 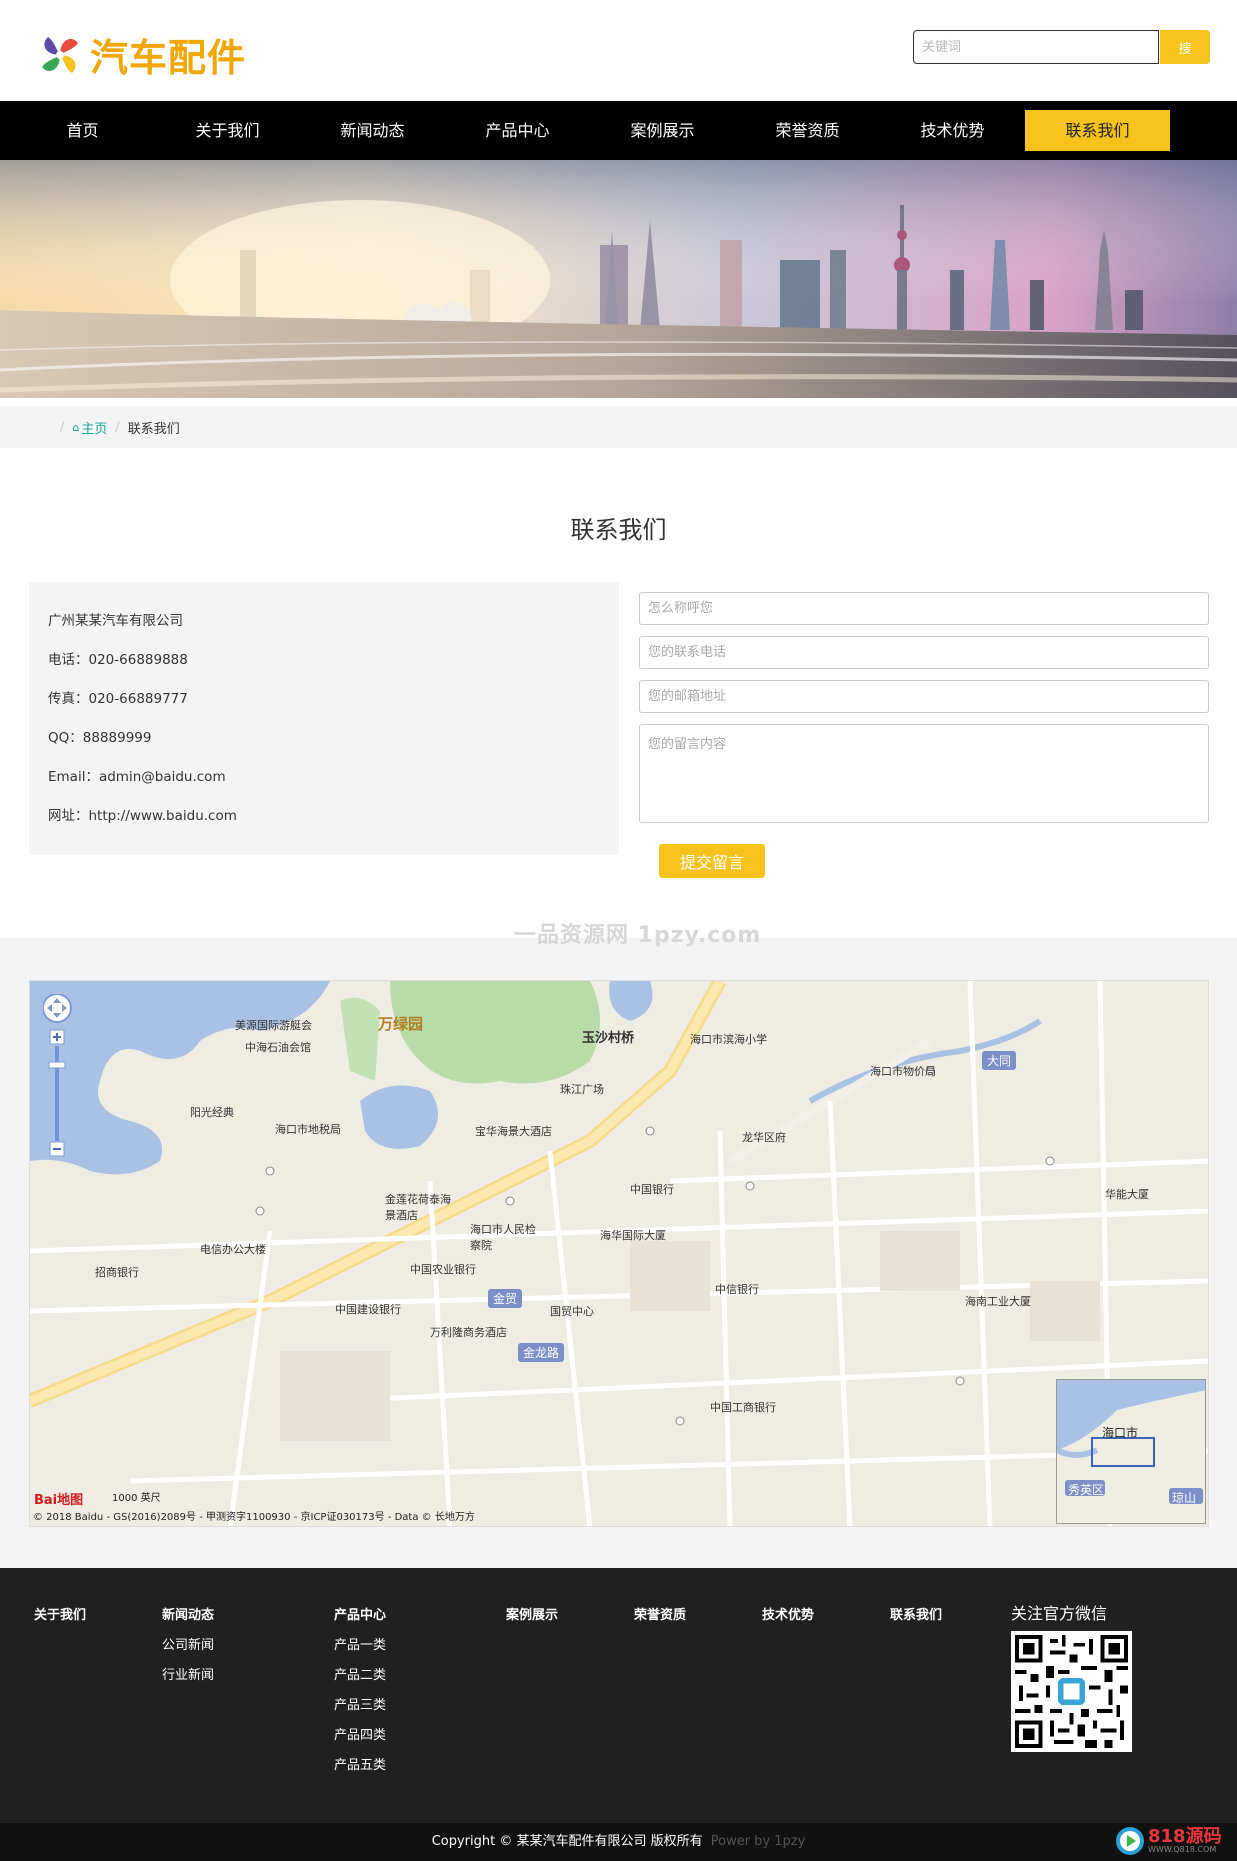 I want to click on submit-message-button: 提交留言, so click(x=712, y=861).